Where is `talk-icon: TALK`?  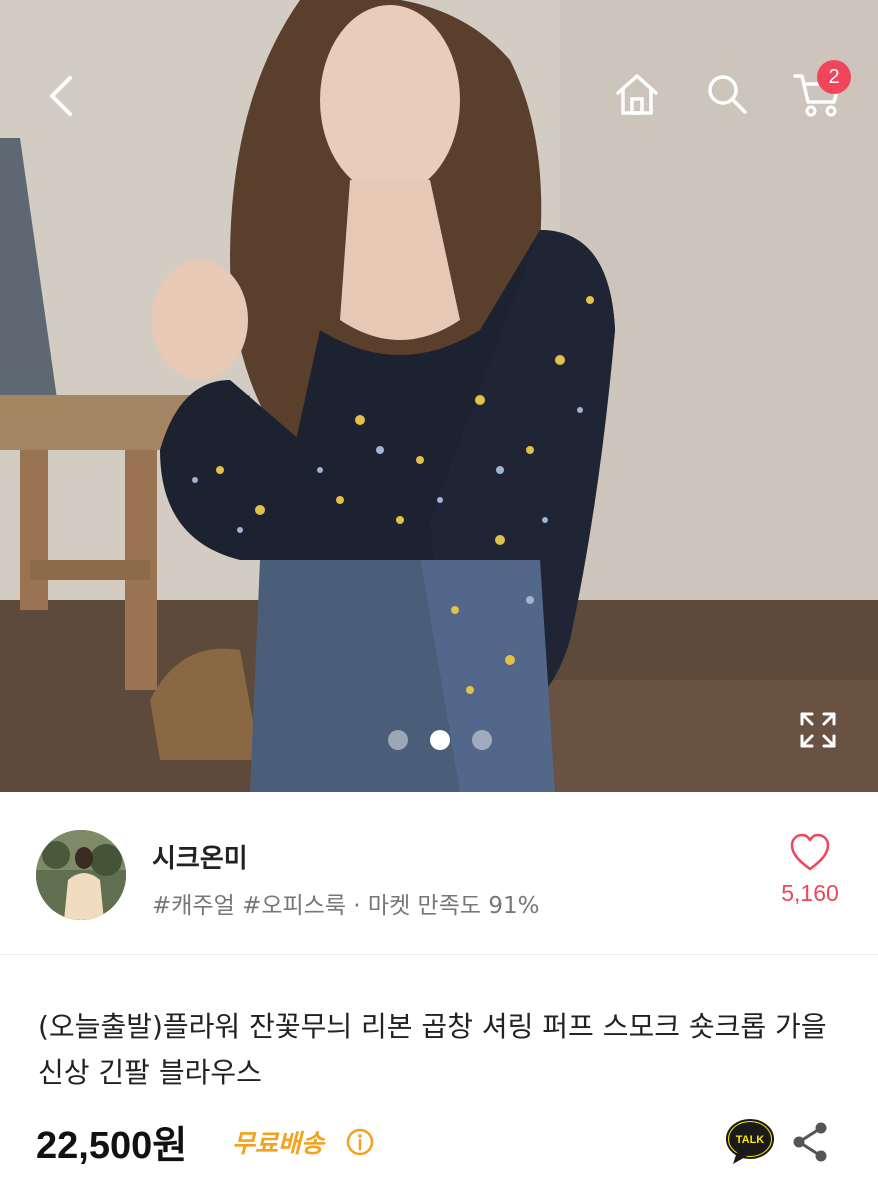
talk-icon: TALK is located at coordinates (750, 1141).